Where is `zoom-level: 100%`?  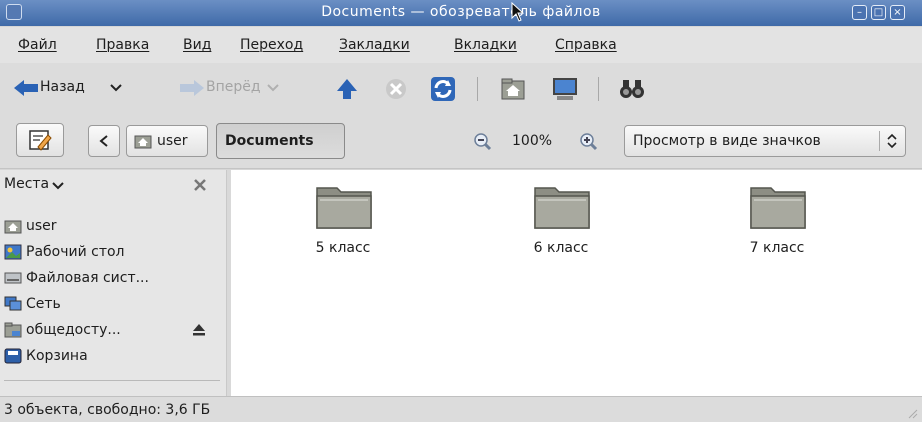
zoom-level: 100% is located at coordinates (532, 141).